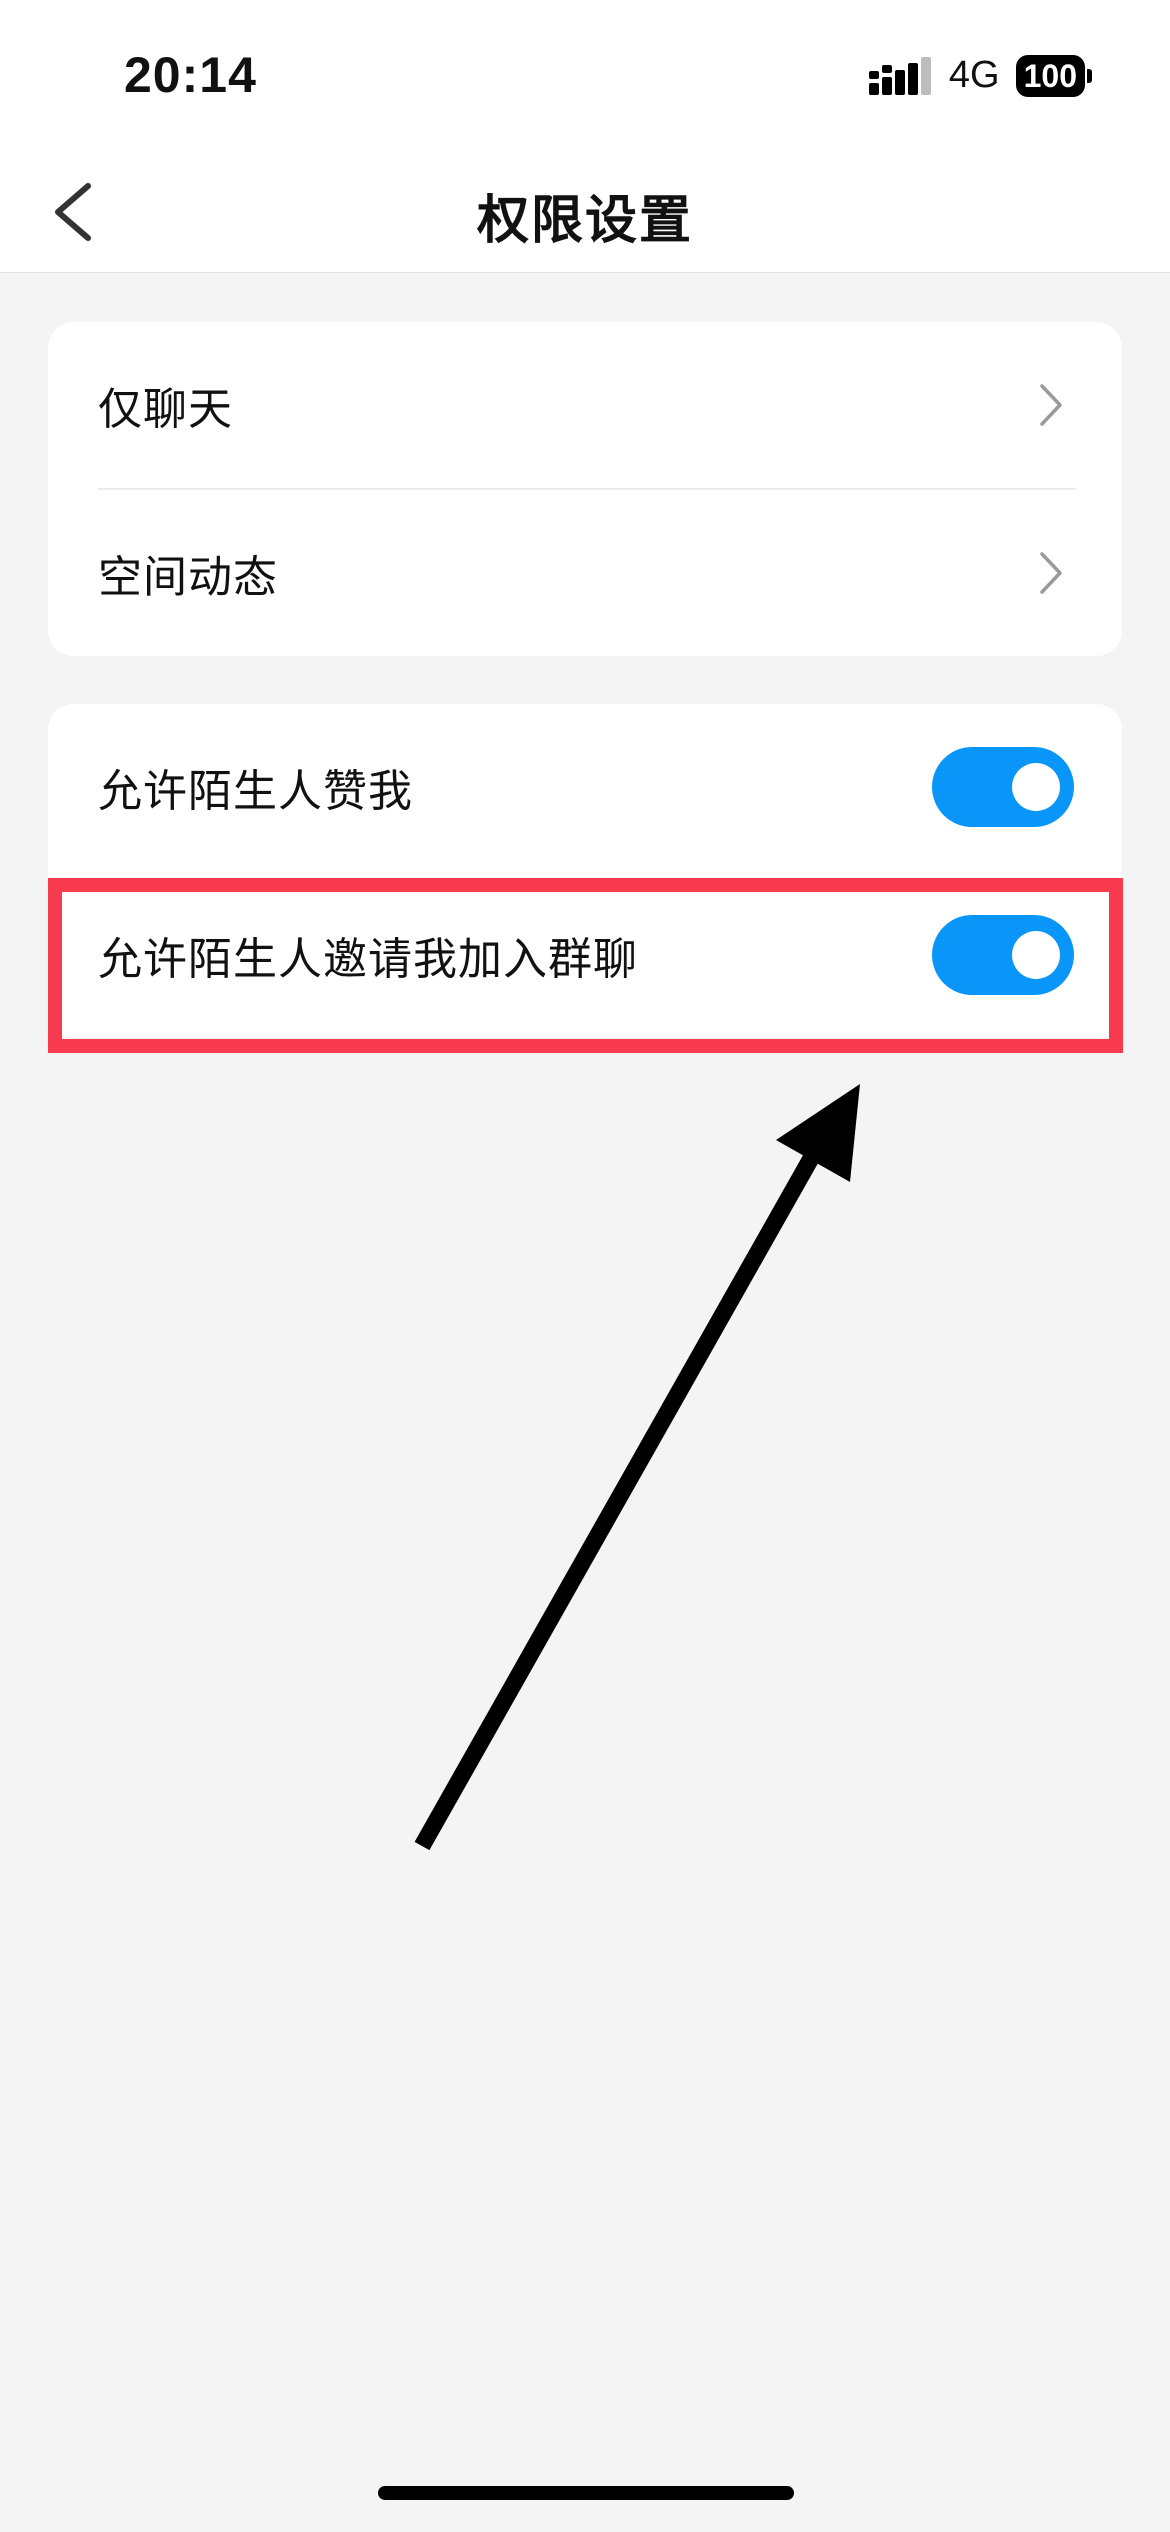  I want to click on row-chat-only: 仅聊天, so click(585, 405).